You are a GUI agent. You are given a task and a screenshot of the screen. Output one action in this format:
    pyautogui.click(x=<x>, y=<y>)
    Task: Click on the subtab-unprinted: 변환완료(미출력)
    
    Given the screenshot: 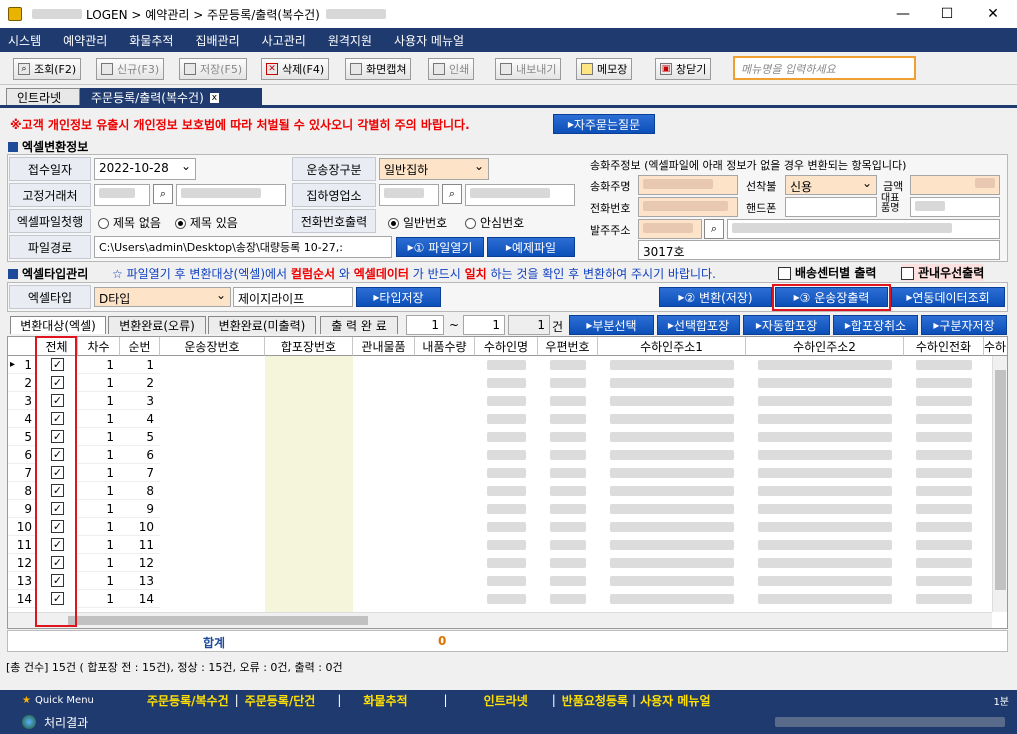 What is the action you would take?
    pyautogui.click(x=262, y=325)
    